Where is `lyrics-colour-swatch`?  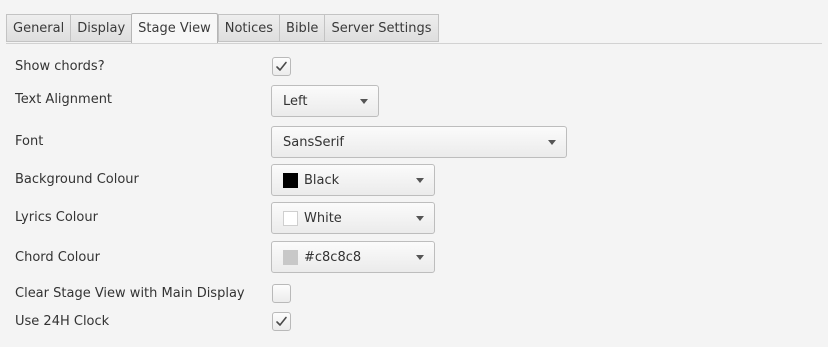
lyrics-colour-swatch is located at coordinates (290, 218).